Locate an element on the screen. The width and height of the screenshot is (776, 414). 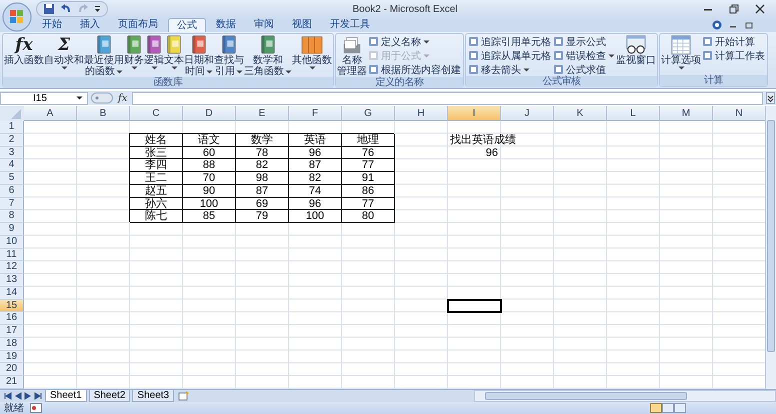
sheet-tab: Sheet1 is located at coordinates (66, 396).